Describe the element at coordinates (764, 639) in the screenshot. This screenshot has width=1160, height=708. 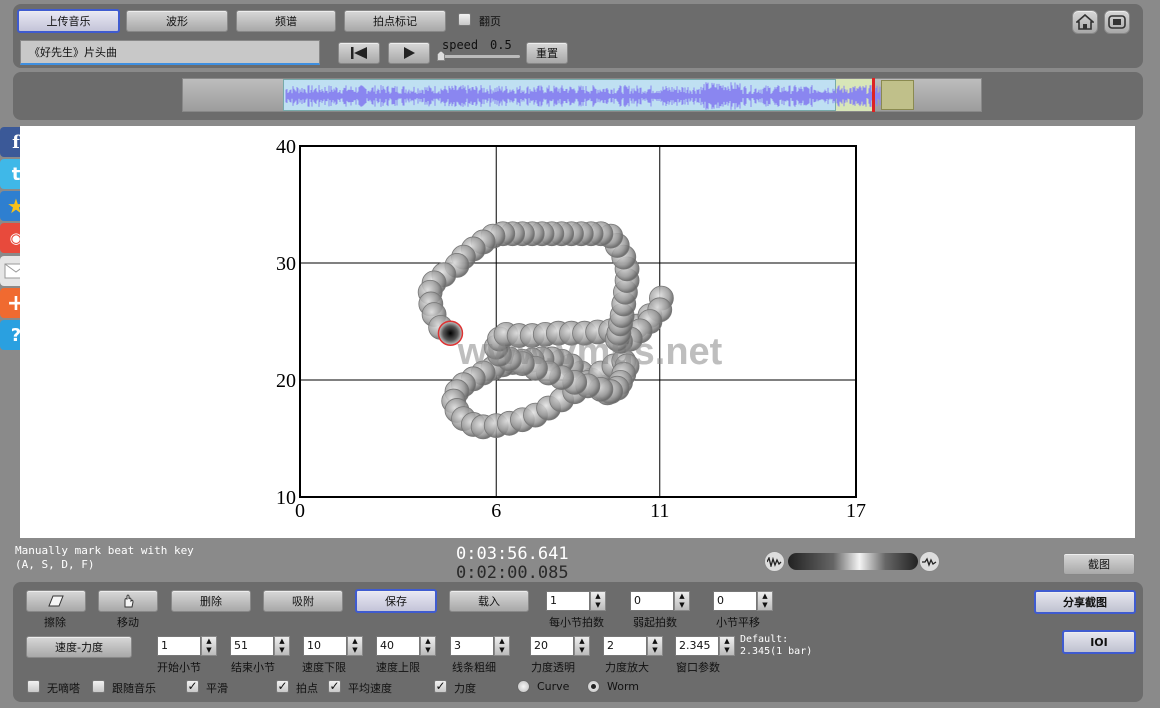
I see `default-hint-line-1: Default:` at that location.